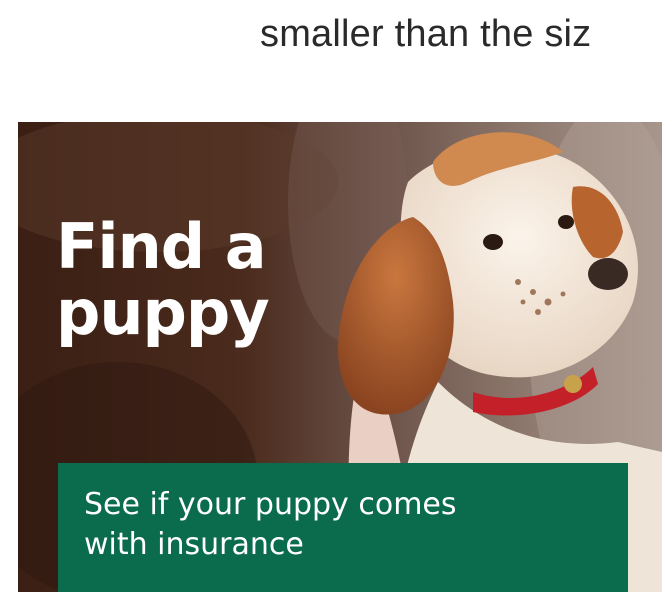 Image resolution: width=662 pixels, height=592 pixels. Describe the element at coordinates (161, 246) in the screenshot. I see `ad-headline-line-1: Find a` at that location.